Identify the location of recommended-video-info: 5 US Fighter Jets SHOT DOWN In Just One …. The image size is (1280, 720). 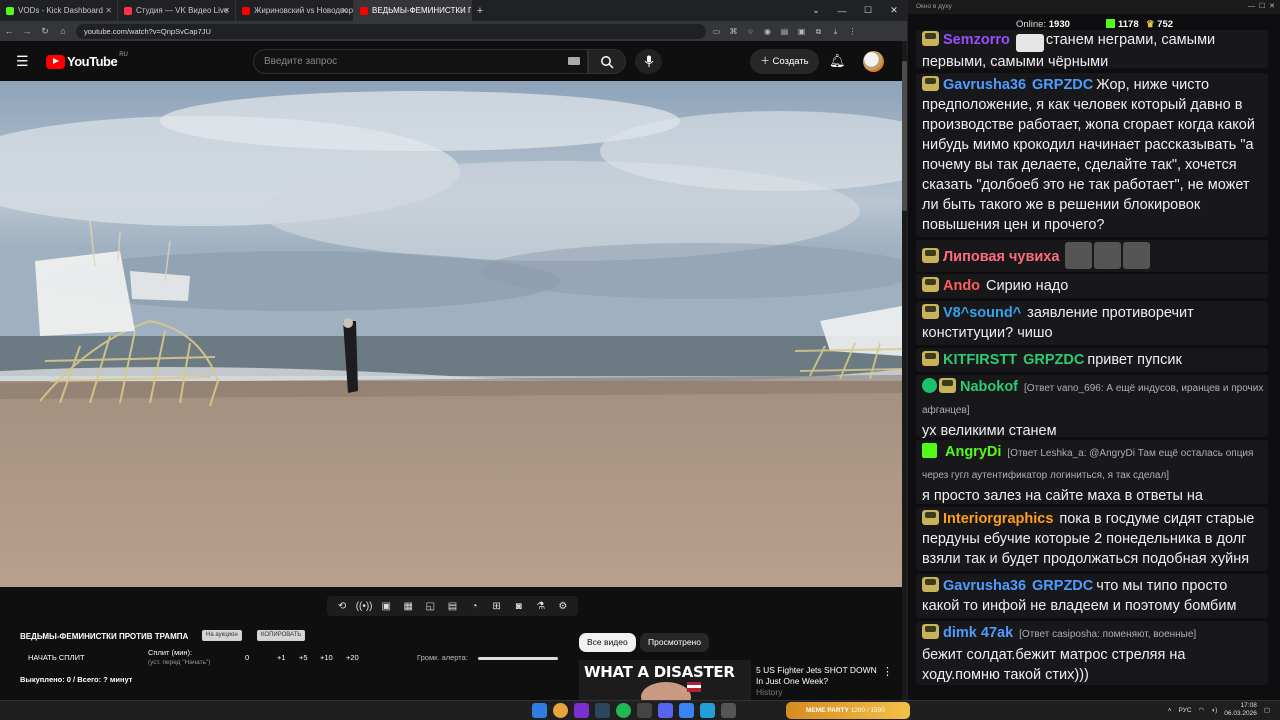
(816, 681).